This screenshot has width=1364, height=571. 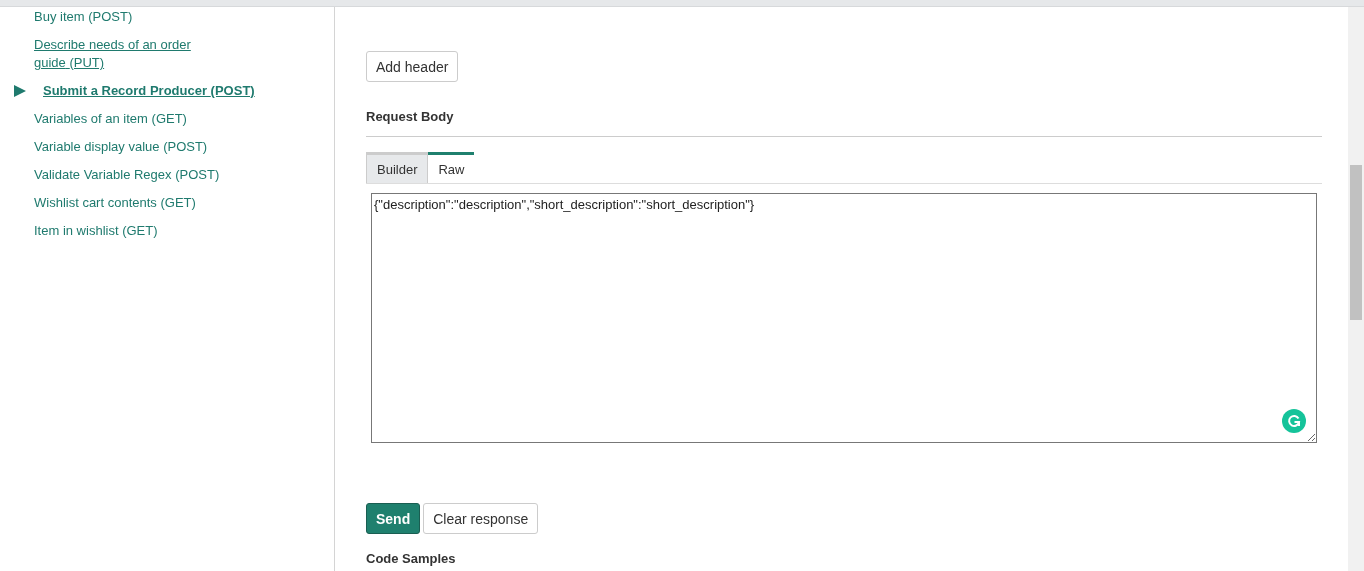 What do you see at coordinates (96, 231) in the screenshot?
I see `sidebar-link: Item in wishlist (GET)` at bounding box center [96, 231].